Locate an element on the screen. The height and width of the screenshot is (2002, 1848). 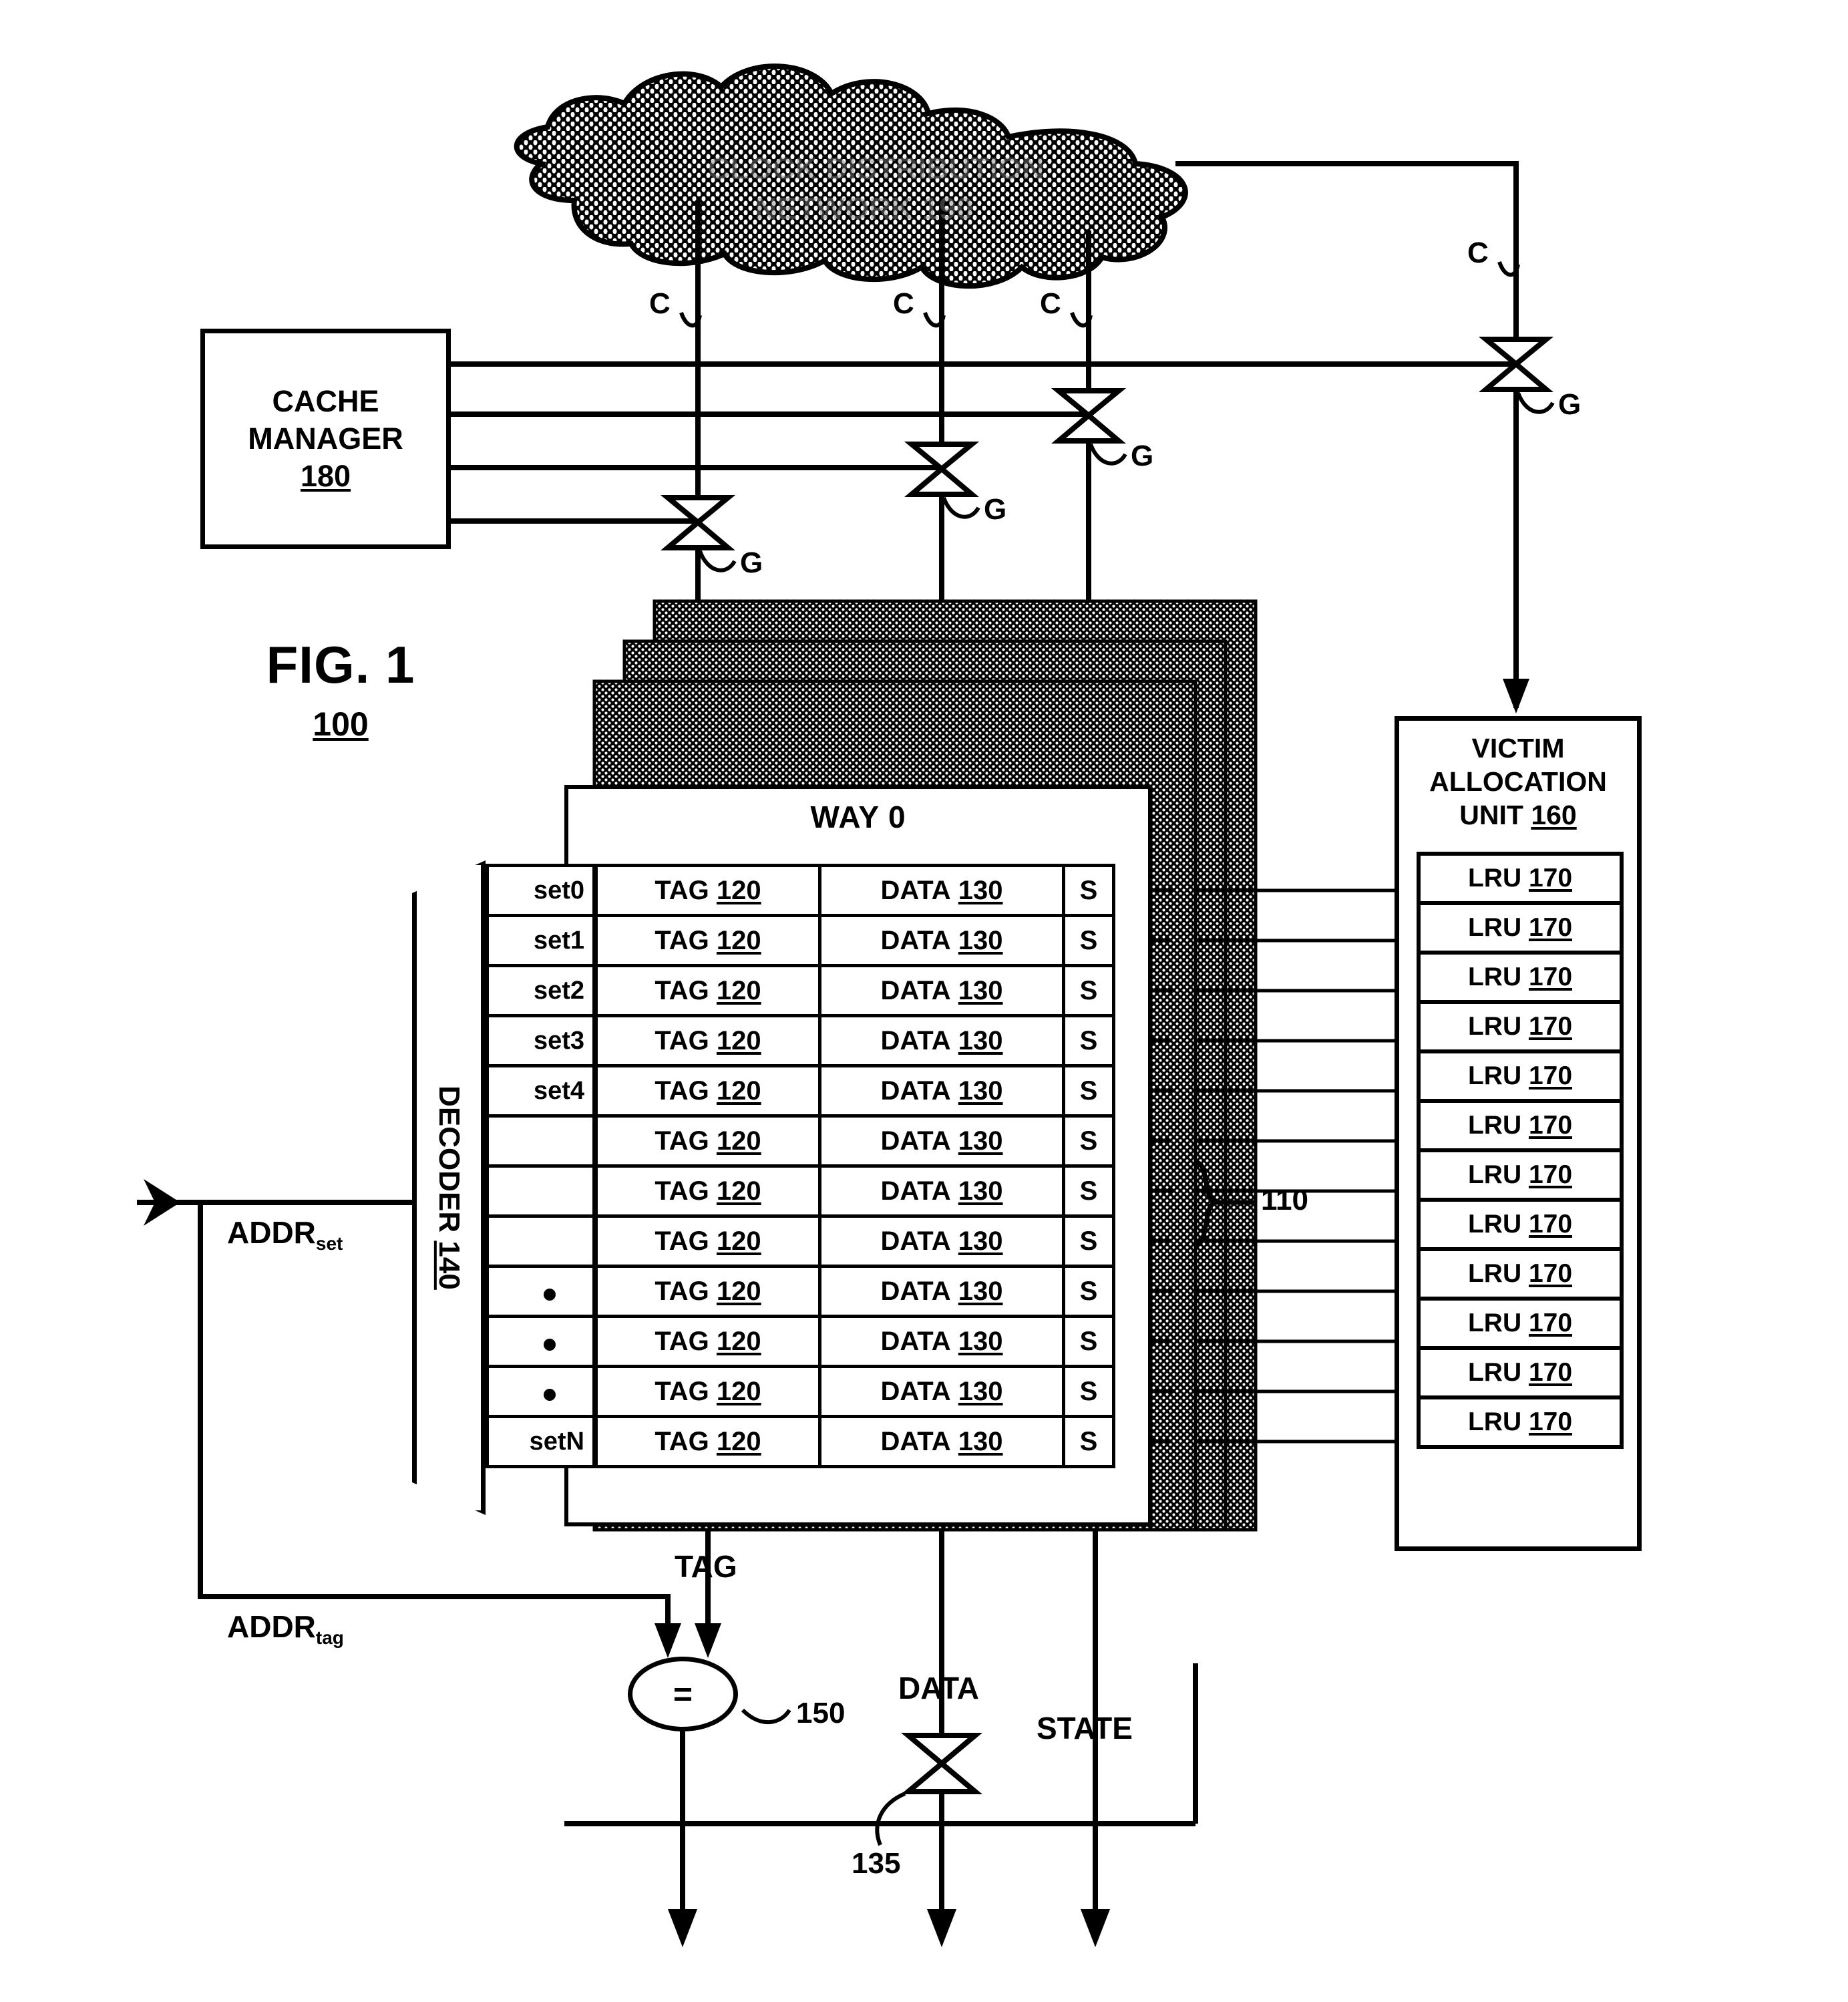
decoder-block: DECODER 140 is located at coordinates (449, 1187).